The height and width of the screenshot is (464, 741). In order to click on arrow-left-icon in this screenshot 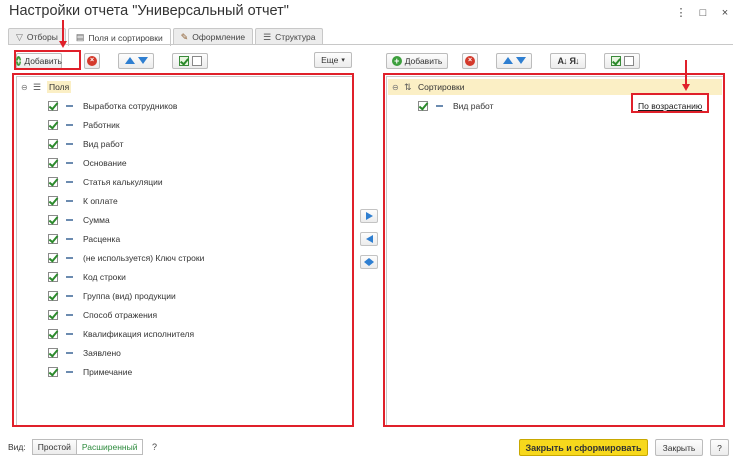, I will do `click(369, 239)`.